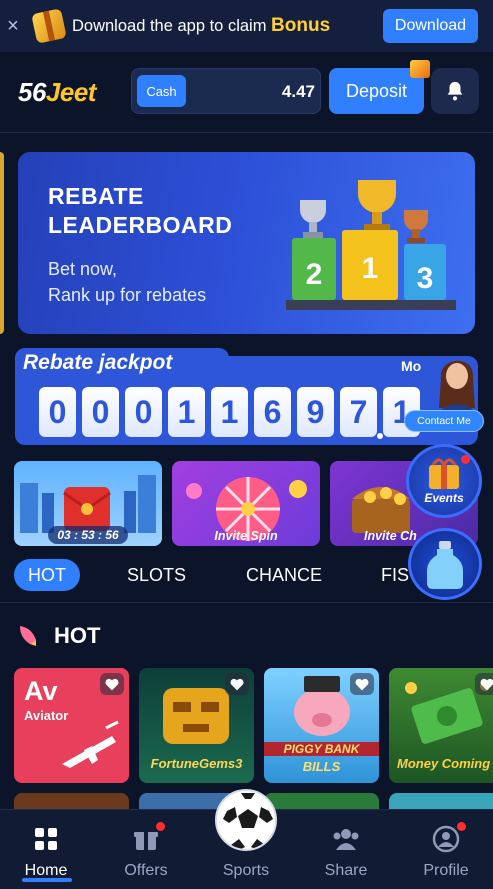 The image size is (493, 889). I want to click on active-nav-indicator, so click(47, 880).